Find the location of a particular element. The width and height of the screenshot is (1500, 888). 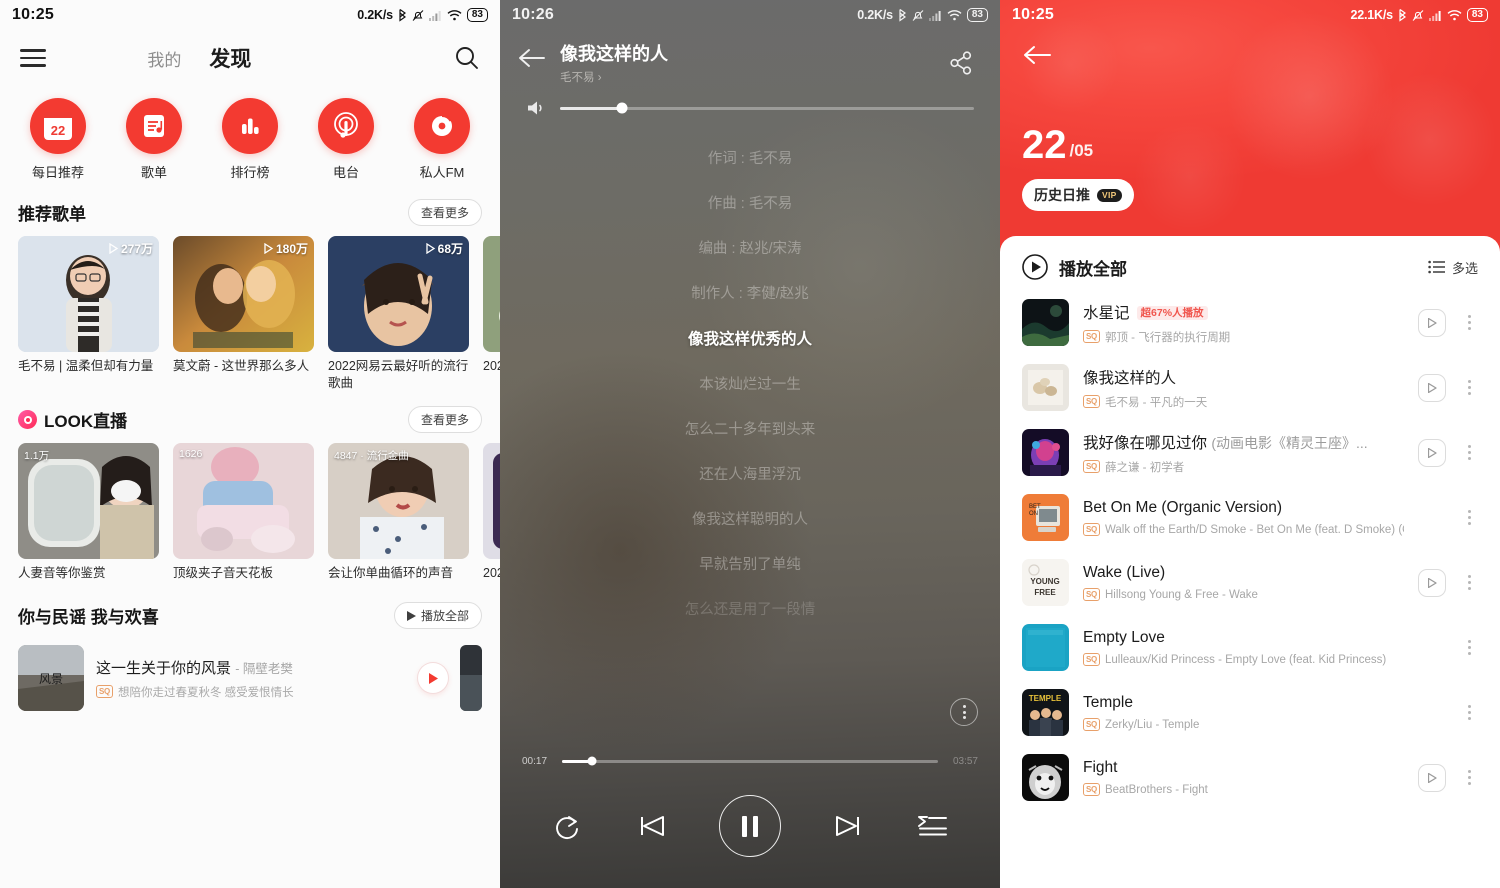

tab-mine: 我的 is located at coordinates (164, 58).